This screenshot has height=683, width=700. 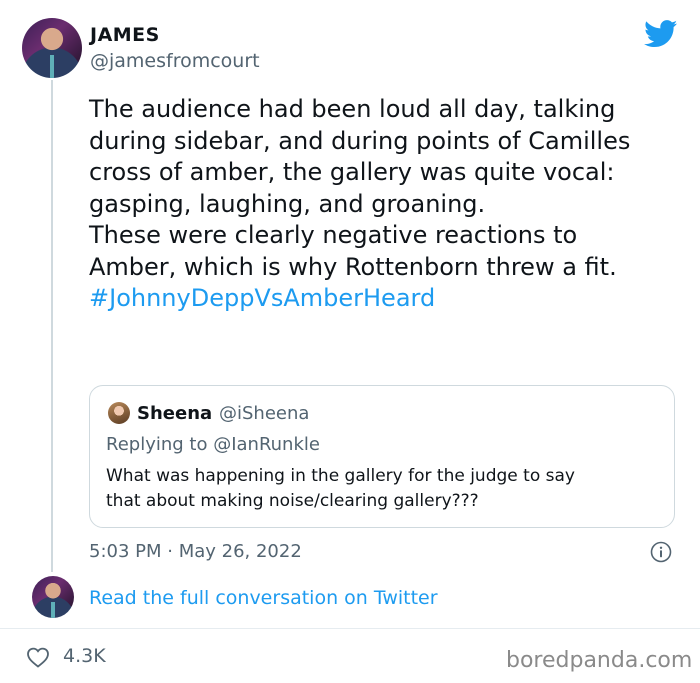 What do you see at coordinates (350, 628) in the screenshot?
I see `footer-divider` at bounding box center [350, 628].